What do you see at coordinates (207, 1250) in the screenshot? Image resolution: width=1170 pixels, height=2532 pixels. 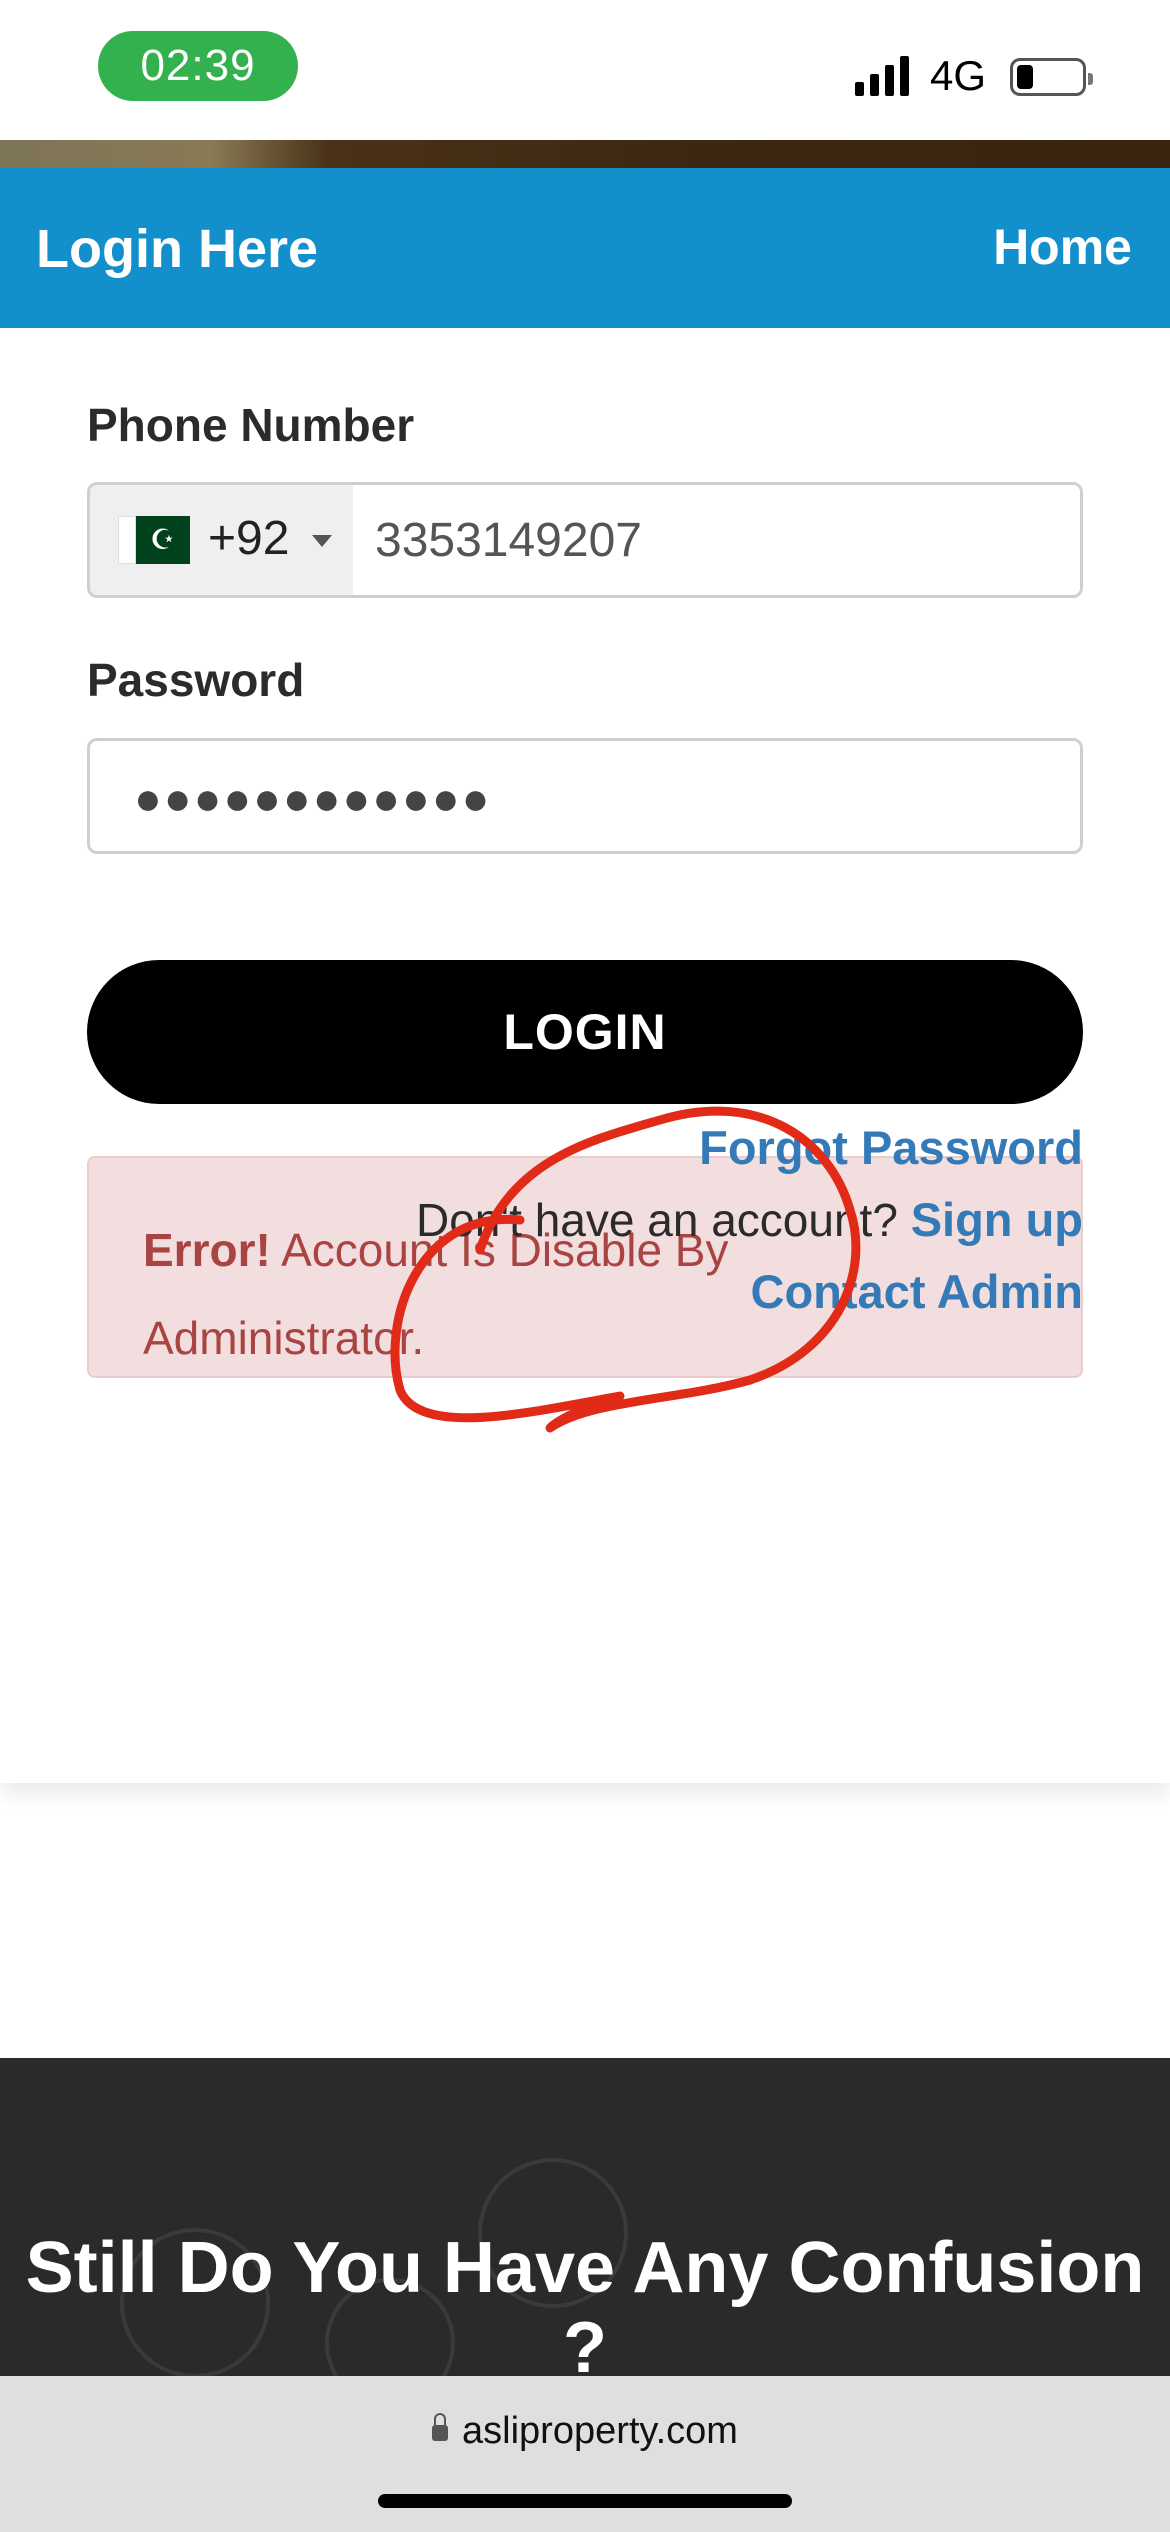 I see `error-prefix: Error!` at bounding box center [207, 1250].